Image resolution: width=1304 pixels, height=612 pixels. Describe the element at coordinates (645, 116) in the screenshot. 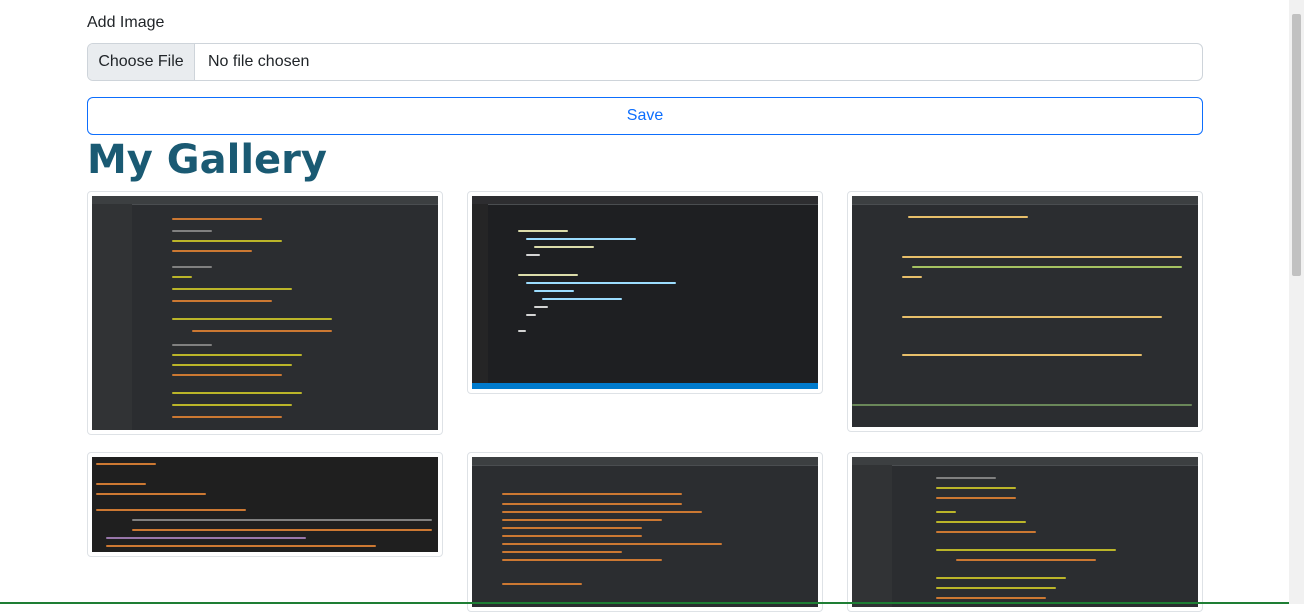

I see `save-button: Save` at that location.